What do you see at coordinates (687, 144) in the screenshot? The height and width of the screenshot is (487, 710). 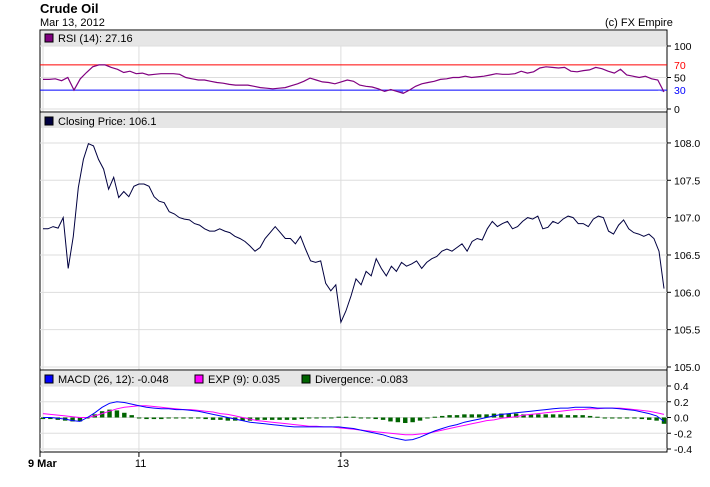 I see `price-ytick-label: 108.0` at bounding box center [687, 144].